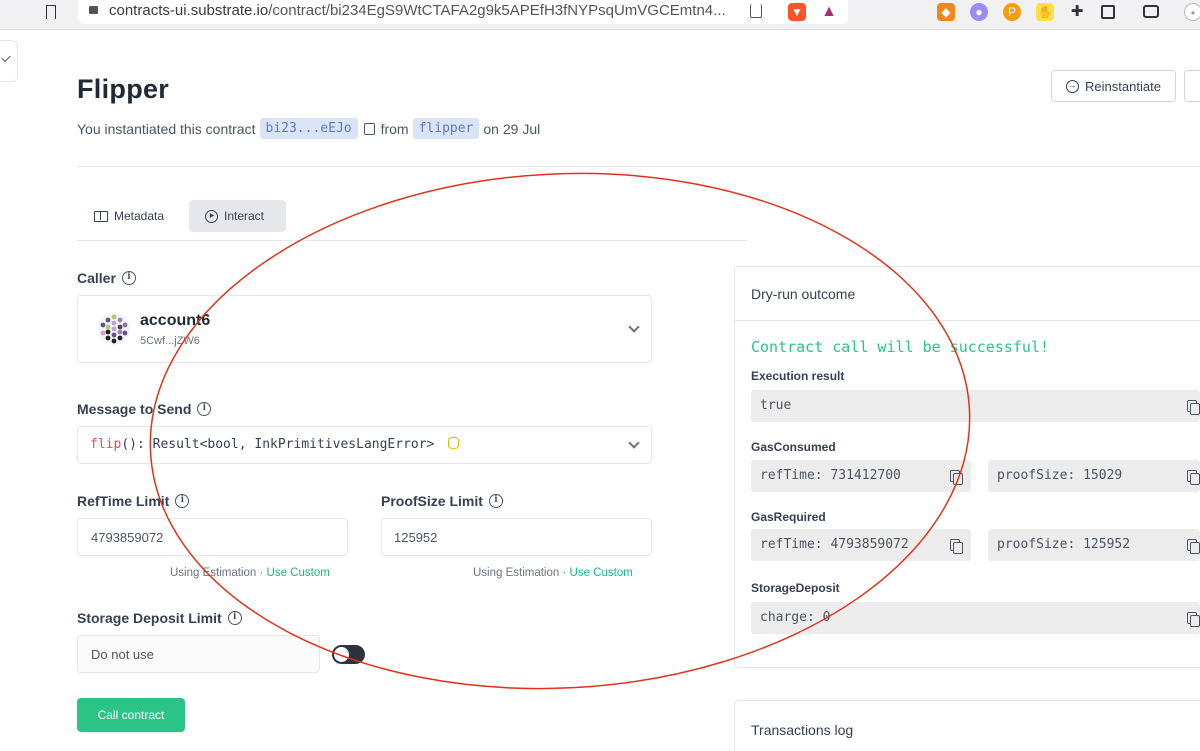  What do you see at coordinates (1077, 12) in the screenshot?
I see `puzzle-icon: ✚` at bounding box center [1077, 12].